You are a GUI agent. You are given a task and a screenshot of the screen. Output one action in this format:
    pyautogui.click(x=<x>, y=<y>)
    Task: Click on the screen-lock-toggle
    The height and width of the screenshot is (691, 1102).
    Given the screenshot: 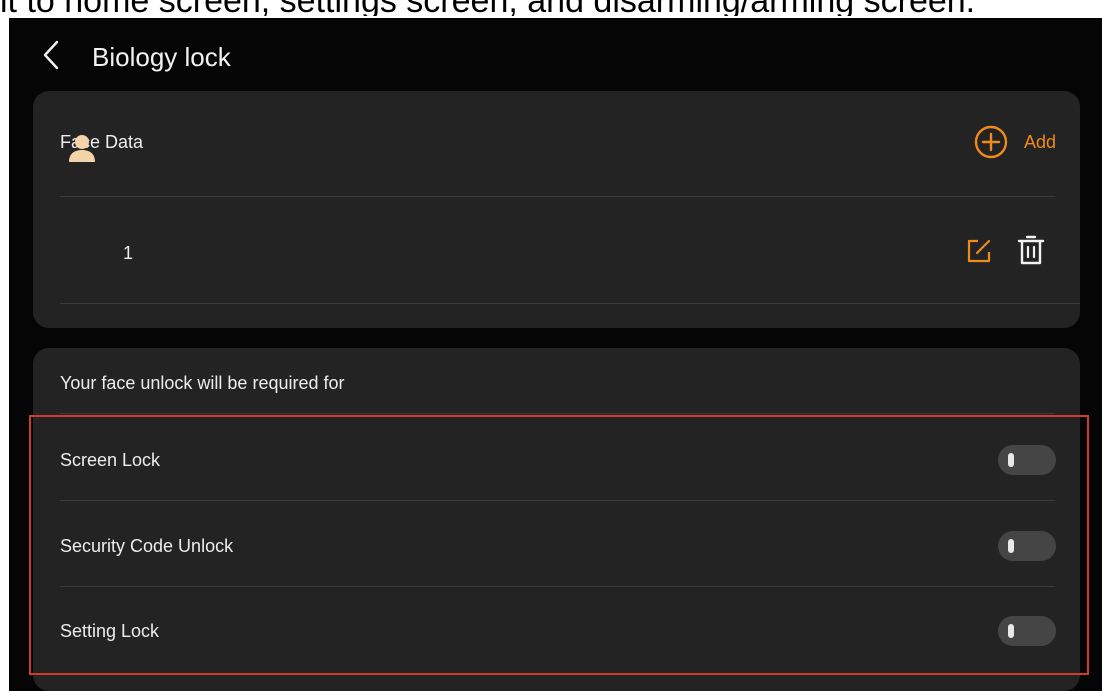 What is the action you would take?
    pyautogui.click(x=1027, y=460)
    